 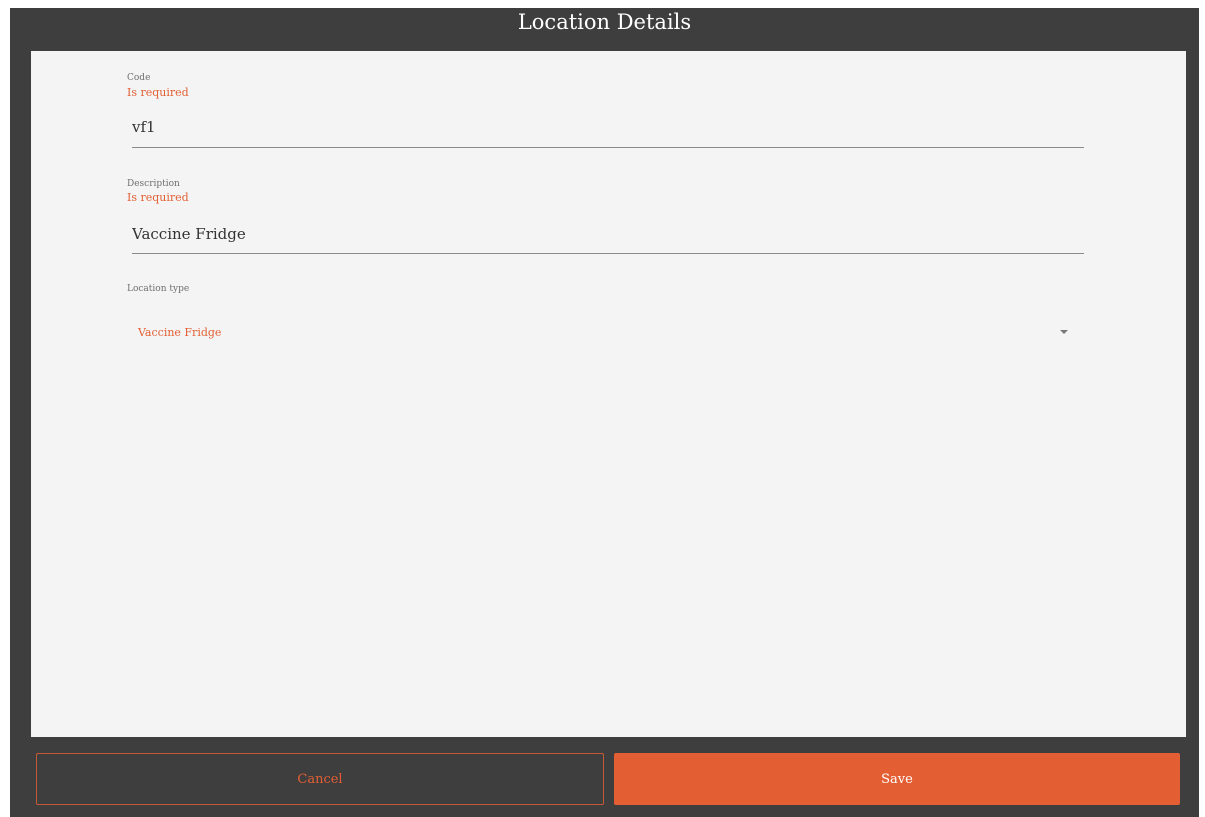 I want to click on code-input, so click(x=602, y=127).